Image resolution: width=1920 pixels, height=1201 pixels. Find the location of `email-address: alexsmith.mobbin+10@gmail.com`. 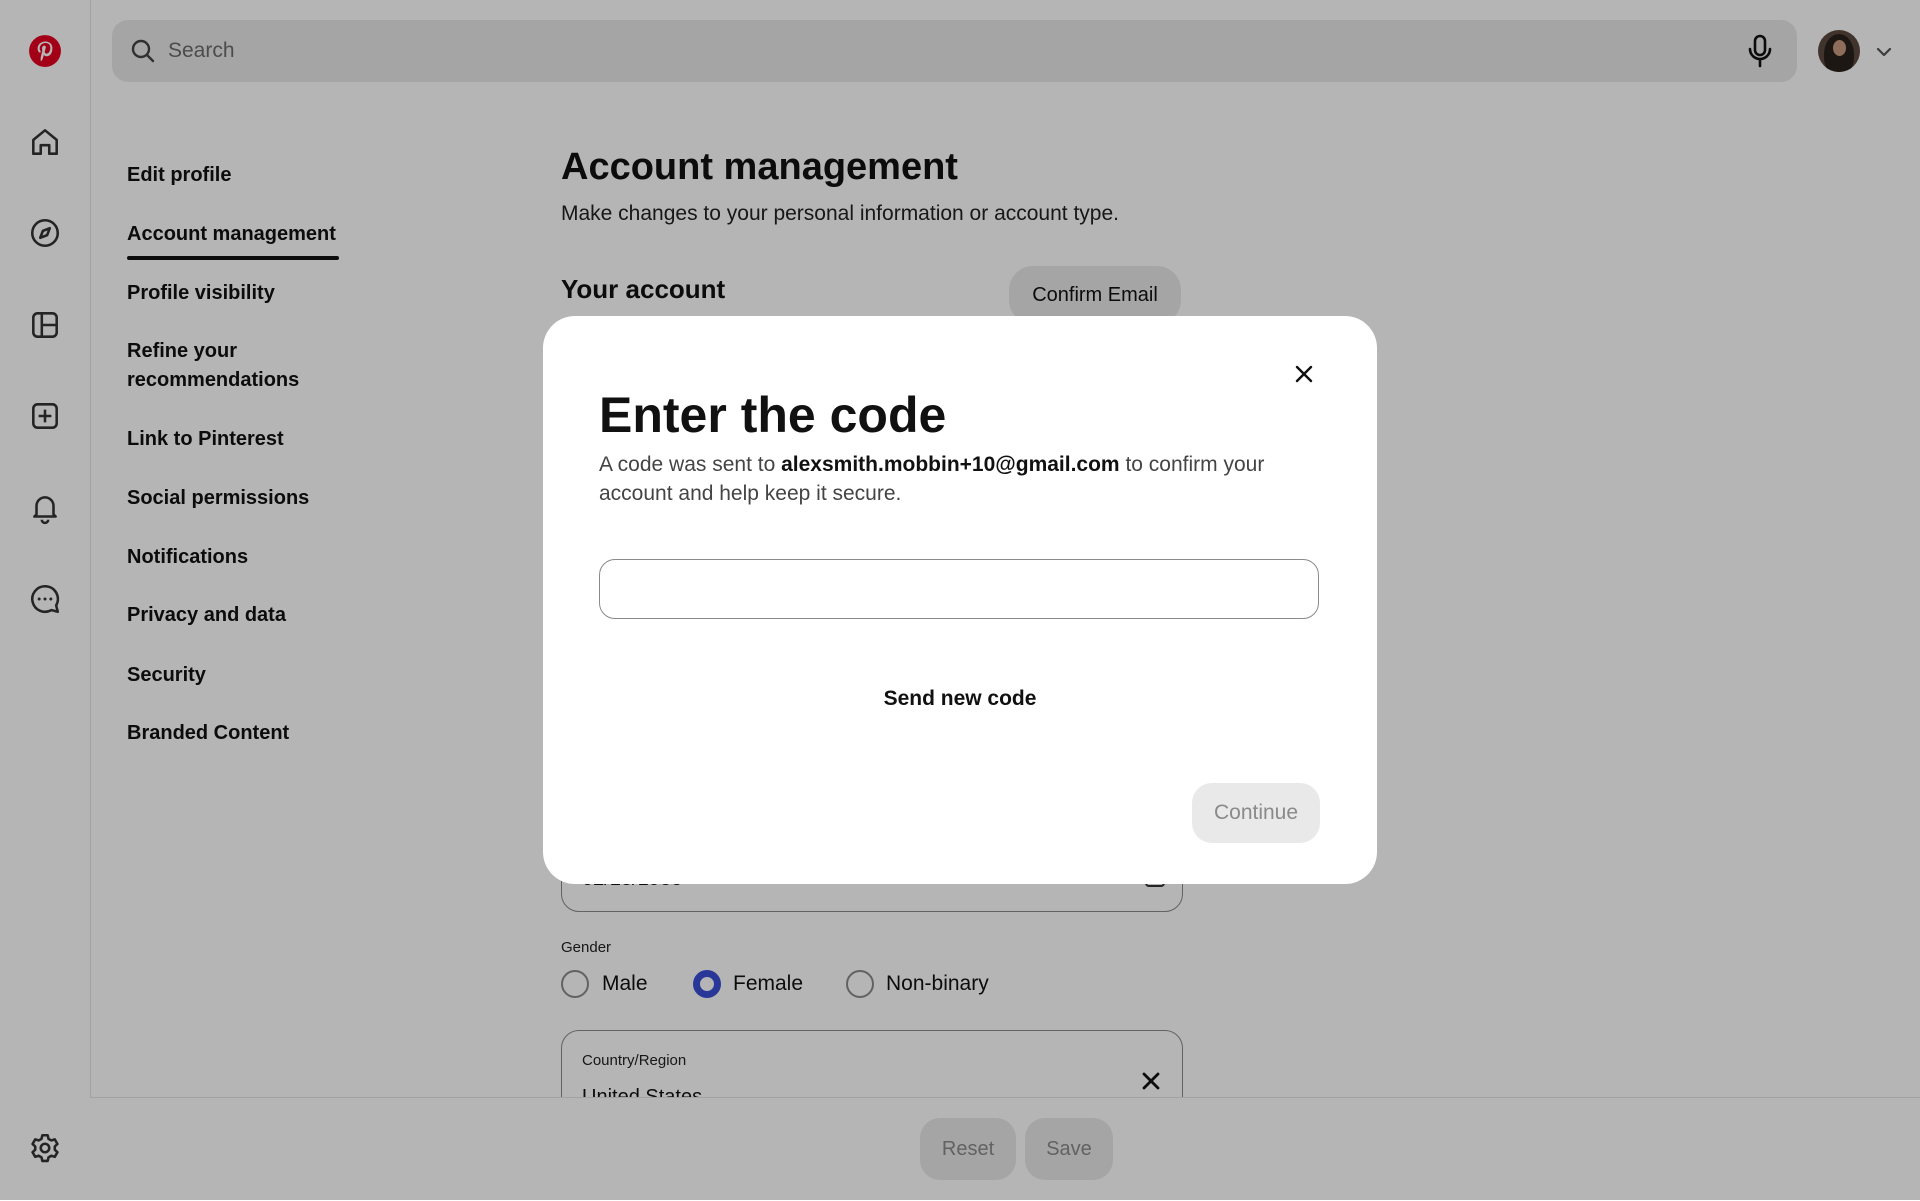

email-address: alexsmith.mobbin+10@gmail.com is located at coordinates (950, 464).